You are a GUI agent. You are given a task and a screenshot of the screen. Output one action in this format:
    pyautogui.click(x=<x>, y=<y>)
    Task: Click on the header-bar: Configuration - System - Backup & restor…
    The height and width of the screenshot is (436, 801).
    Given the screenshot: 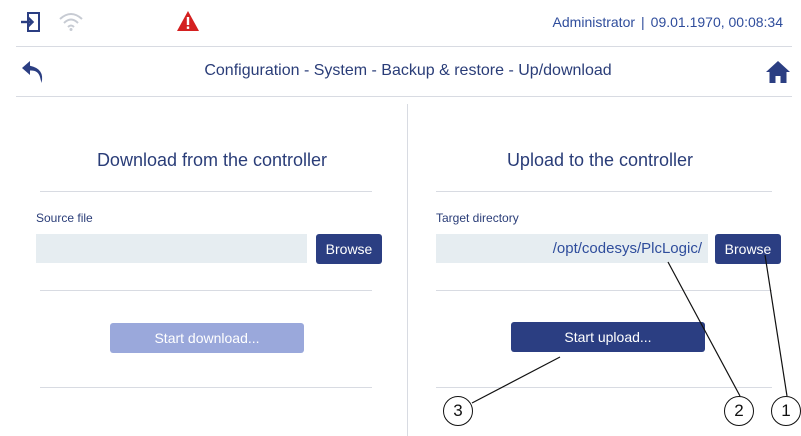 What is the action you would take?
    pyautogui.click(x=400, y=72)
    